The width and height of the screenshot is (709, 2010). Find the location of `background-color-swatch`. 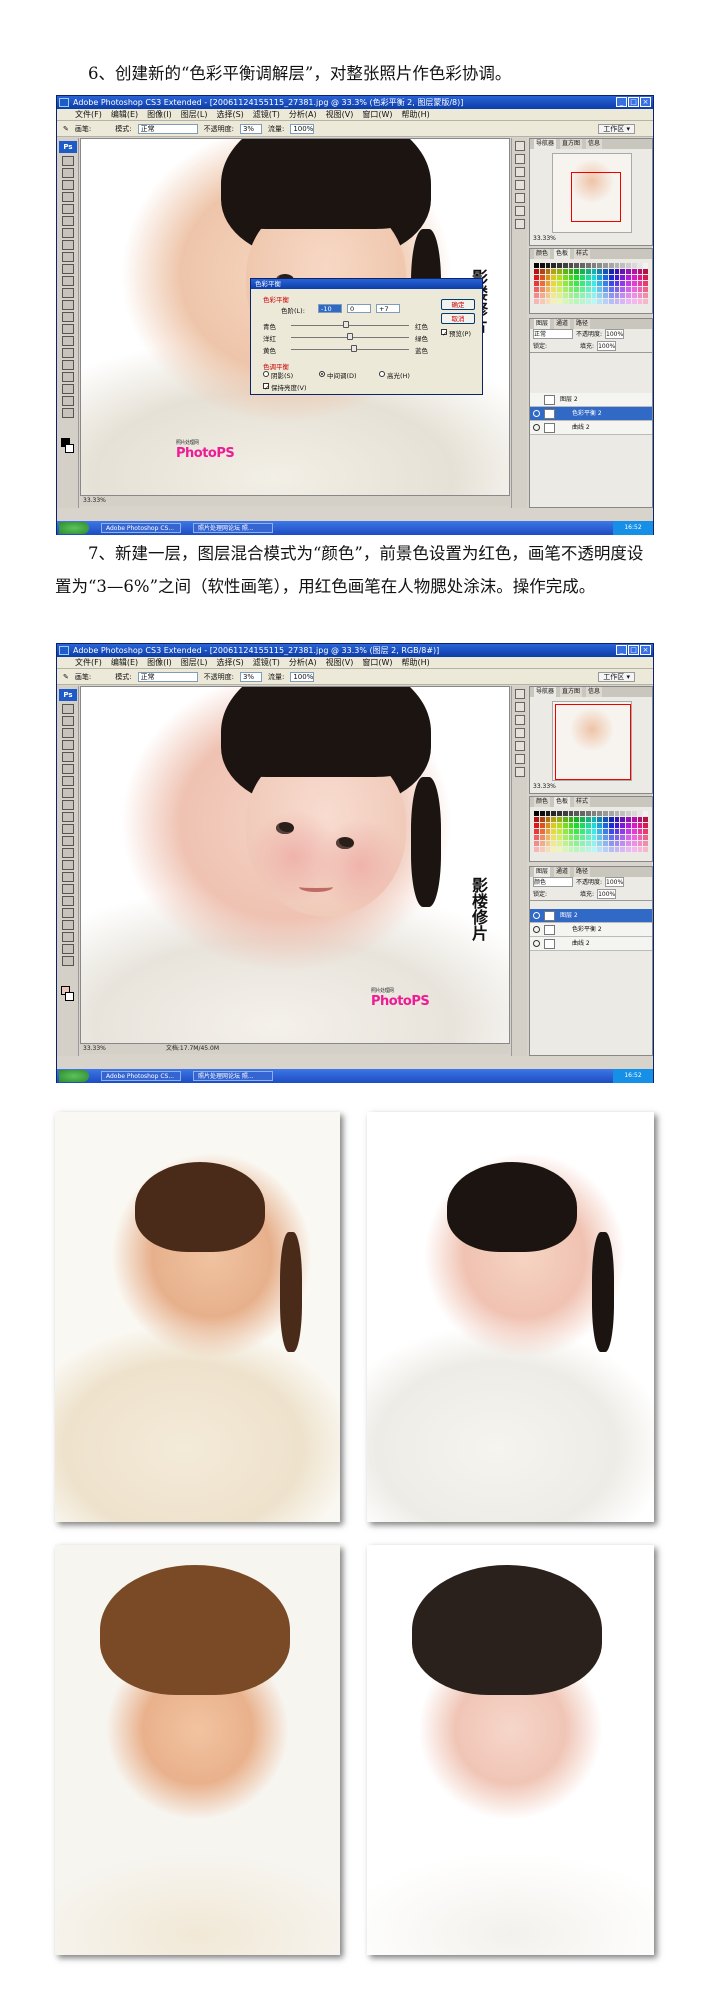

background-color-swatch is located at coordinates (69, 448).